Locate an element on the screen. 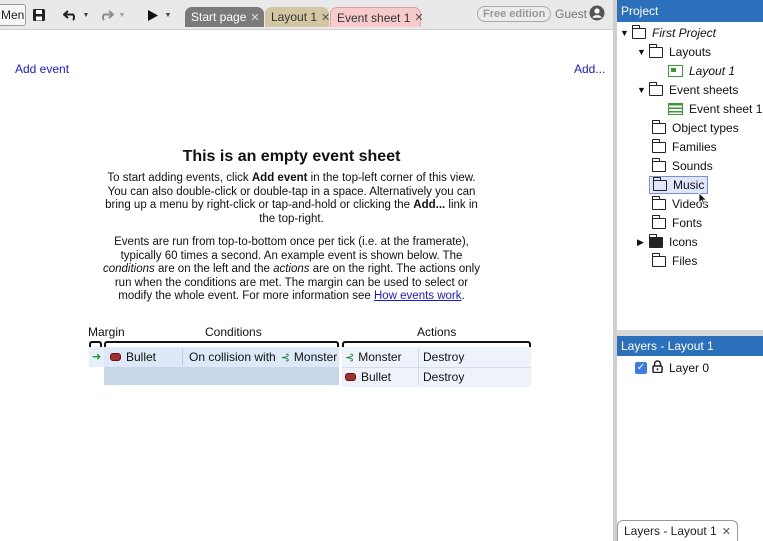  layer-name: Layer 0 is located at coordinates (689, 368).